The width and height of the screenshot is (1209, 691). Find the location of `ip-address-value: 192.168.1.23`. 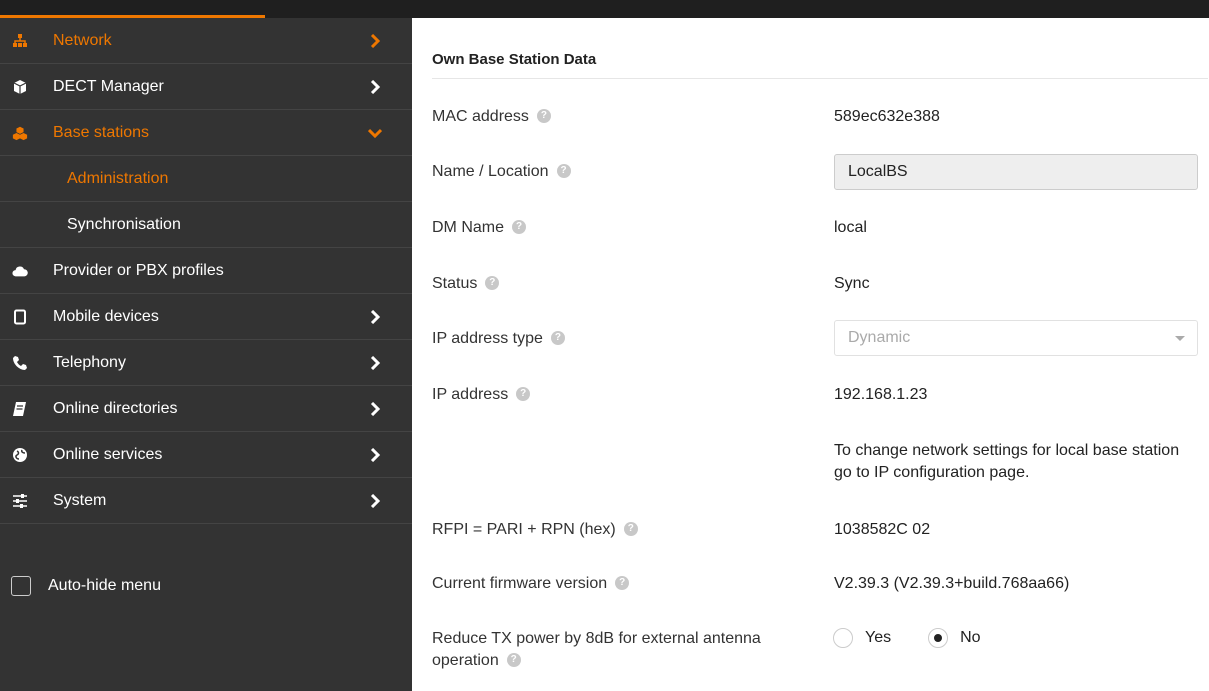

ip-address-value: 192.168.1.23 is located at coordinates (881, 394).